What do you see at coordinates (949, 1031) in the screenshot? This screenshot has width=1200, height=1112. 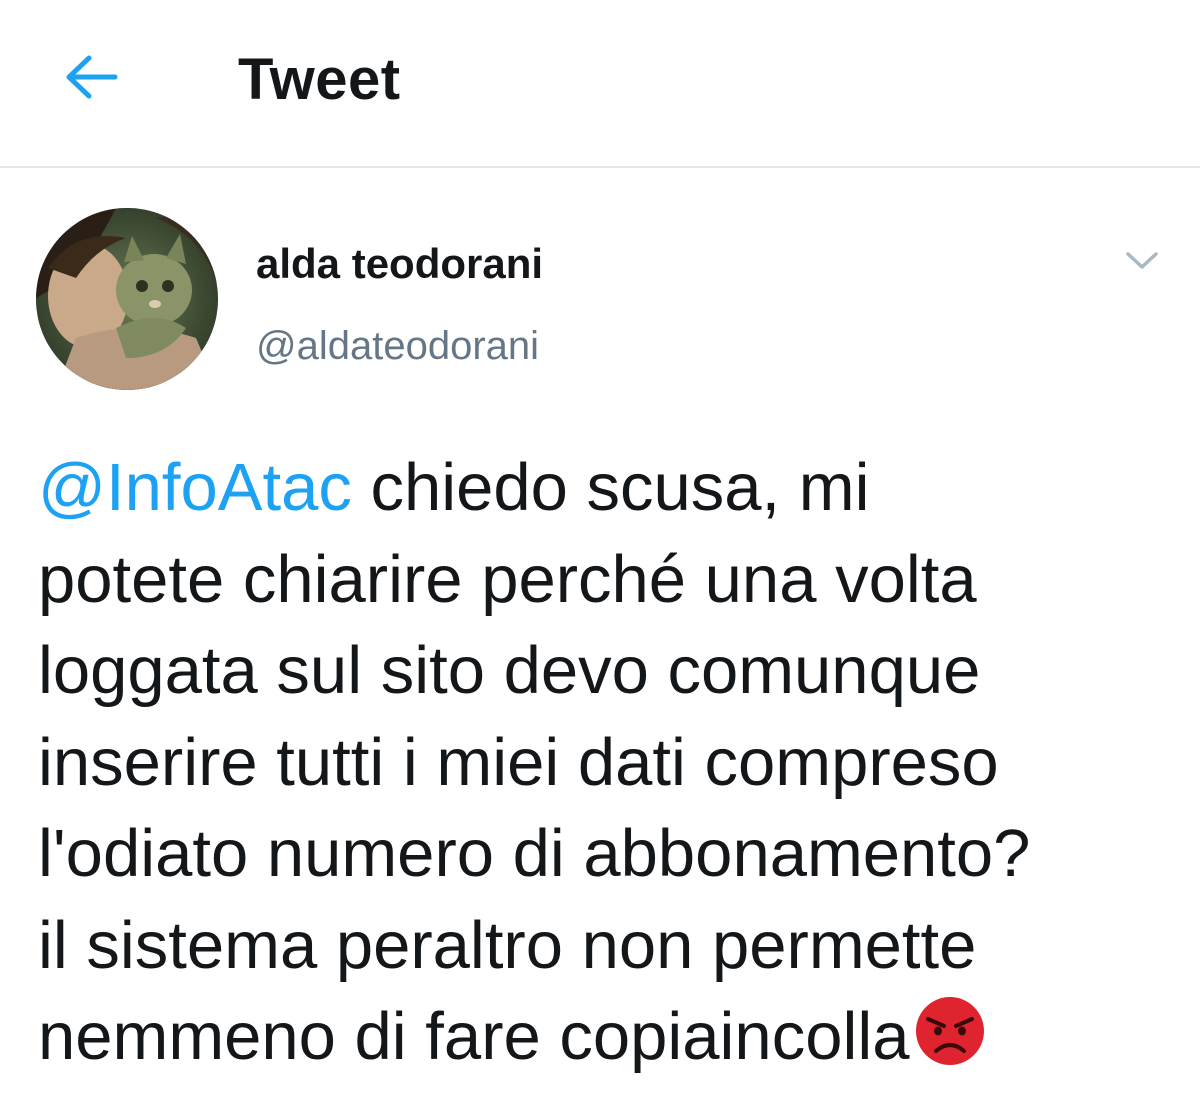 I see `angry-face-emoji` at bounding box center [949, 1031].